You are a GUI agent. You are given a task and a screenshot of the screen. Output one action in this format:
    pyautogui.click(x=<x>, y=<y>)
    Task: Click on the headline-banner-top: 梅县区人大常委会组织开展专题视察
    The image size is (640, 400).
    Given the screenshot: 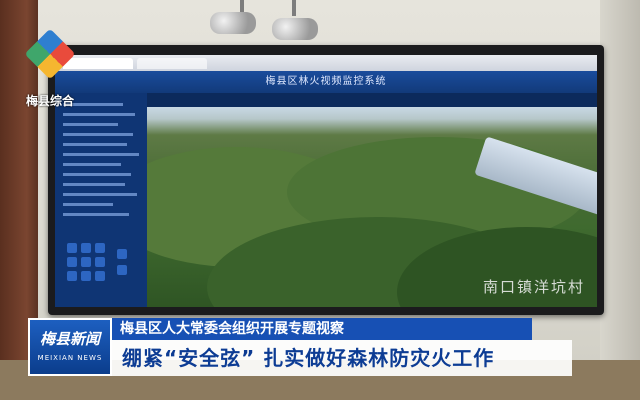 What is the action you would take?
    pyautogui.click(x=322, y=329)
    